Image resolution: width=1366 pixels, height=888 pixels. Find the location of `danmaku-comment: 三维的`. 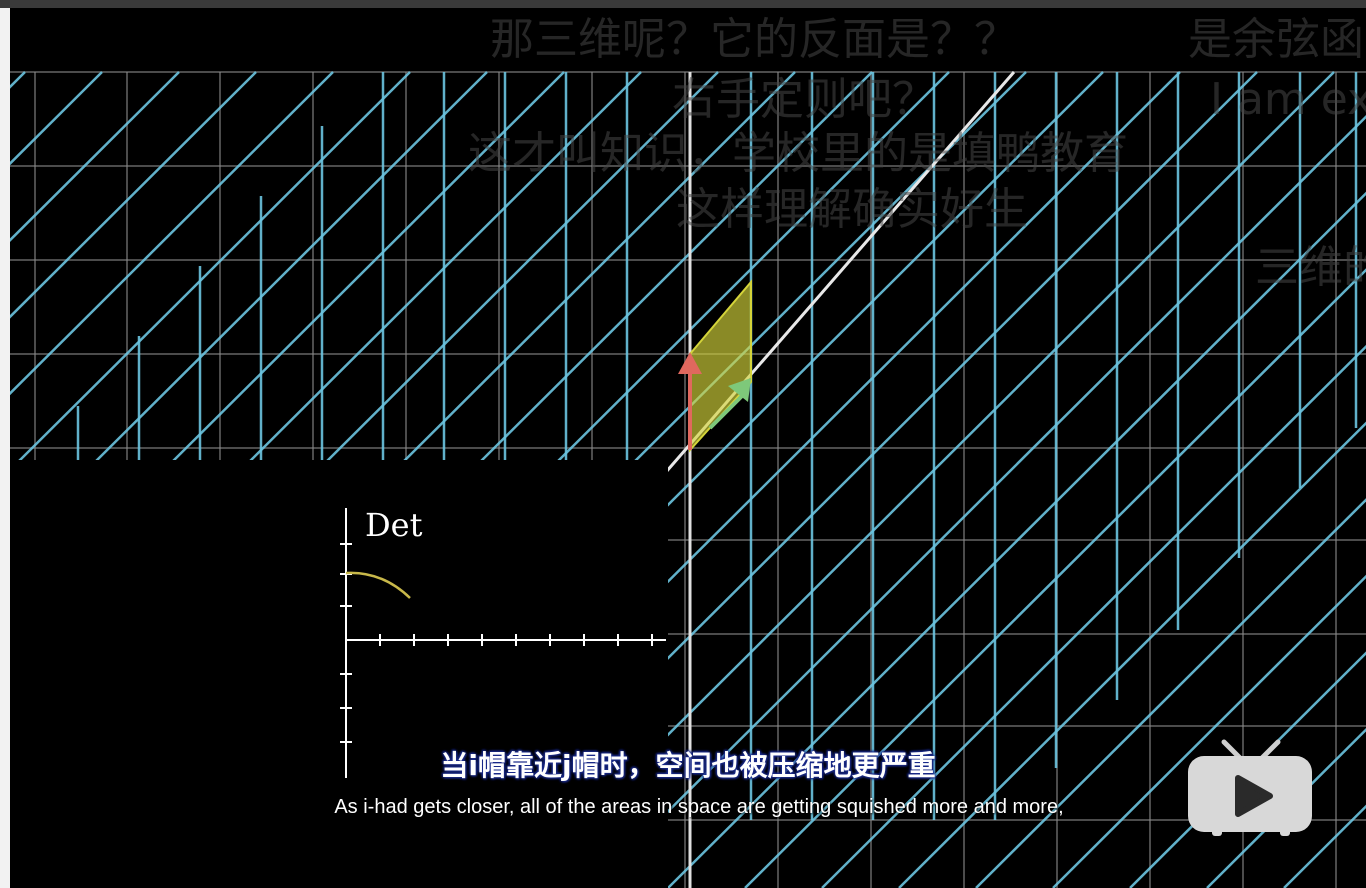

danmaku-comment: 三维的 is located at coordinates (1310, 267).